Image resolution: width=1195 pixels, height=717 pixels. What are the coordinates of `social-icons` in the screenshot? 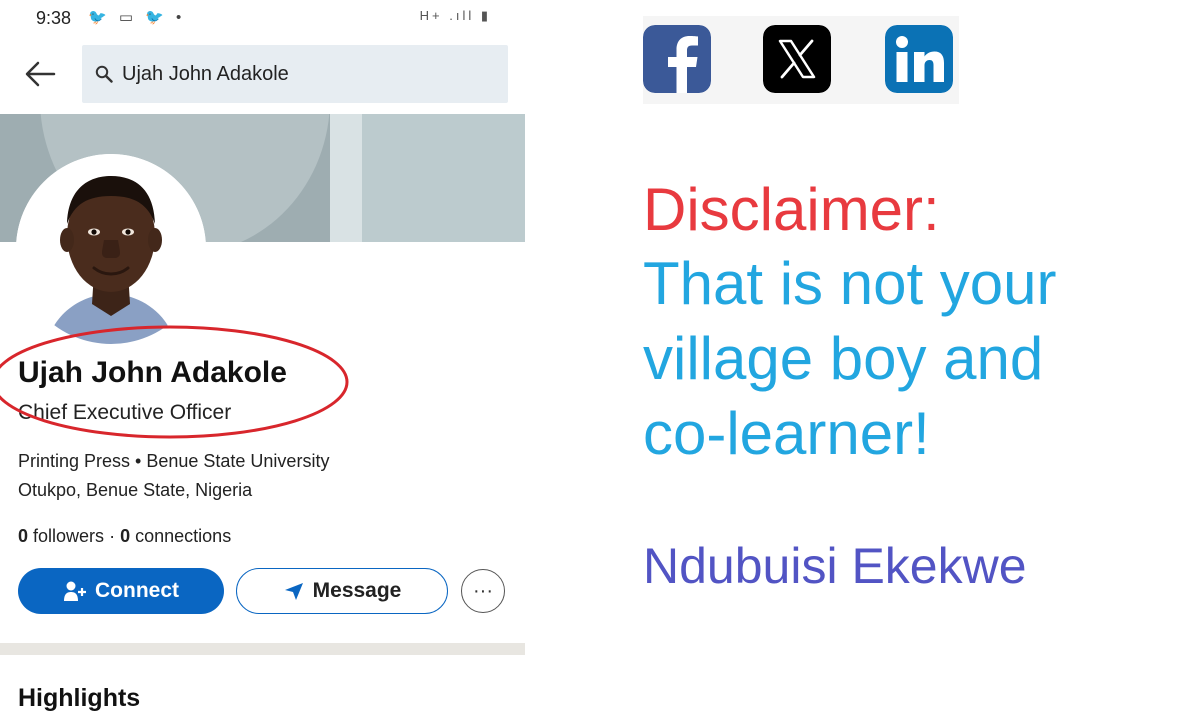 It's located at (801, 60).